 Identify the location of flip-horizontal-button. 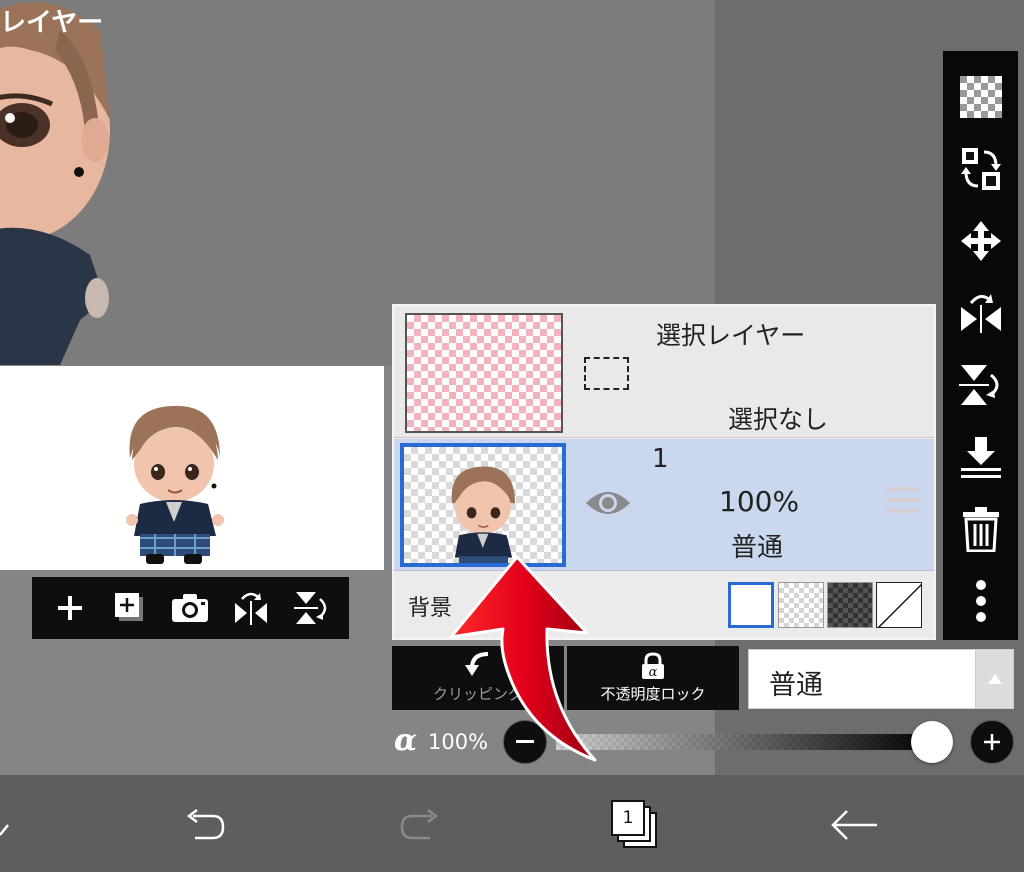
(251, 608).